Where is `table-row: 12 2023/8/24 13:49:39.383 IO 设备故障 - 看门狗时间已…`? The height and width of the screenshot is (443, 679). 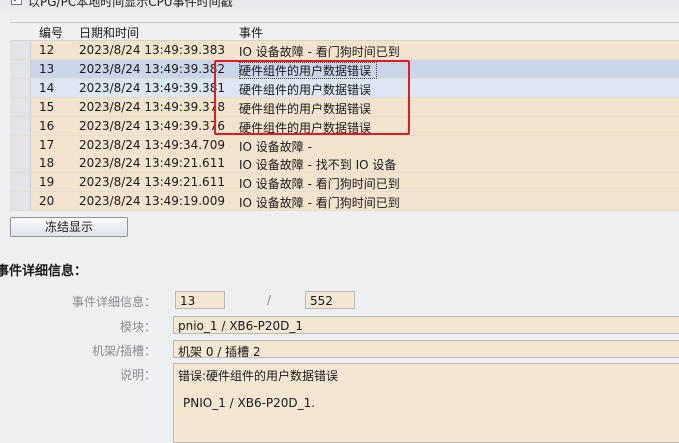 table-row: 12 2023/8/24 13:49:39.383 IO 设备故障 - 看门狗时间已… is located at coordinates (344, 50).